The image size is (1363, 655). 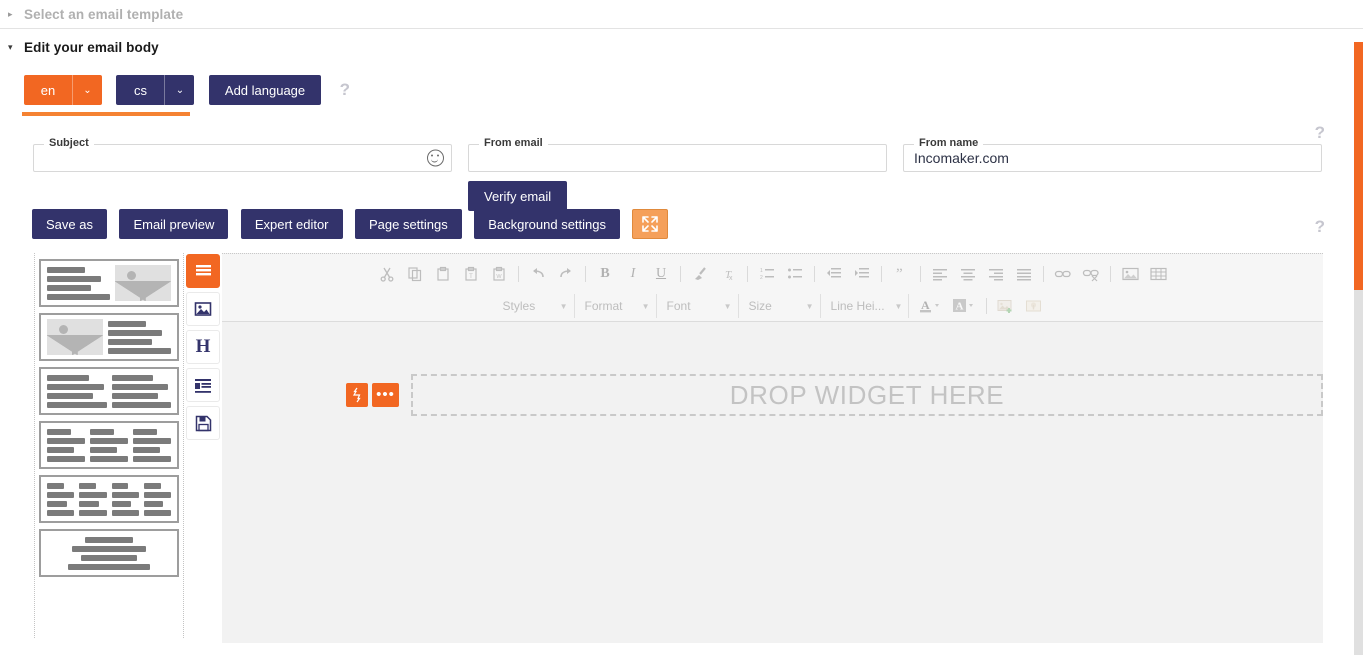 I want to click on more-options-button: •••, so click(x=385, y=395).